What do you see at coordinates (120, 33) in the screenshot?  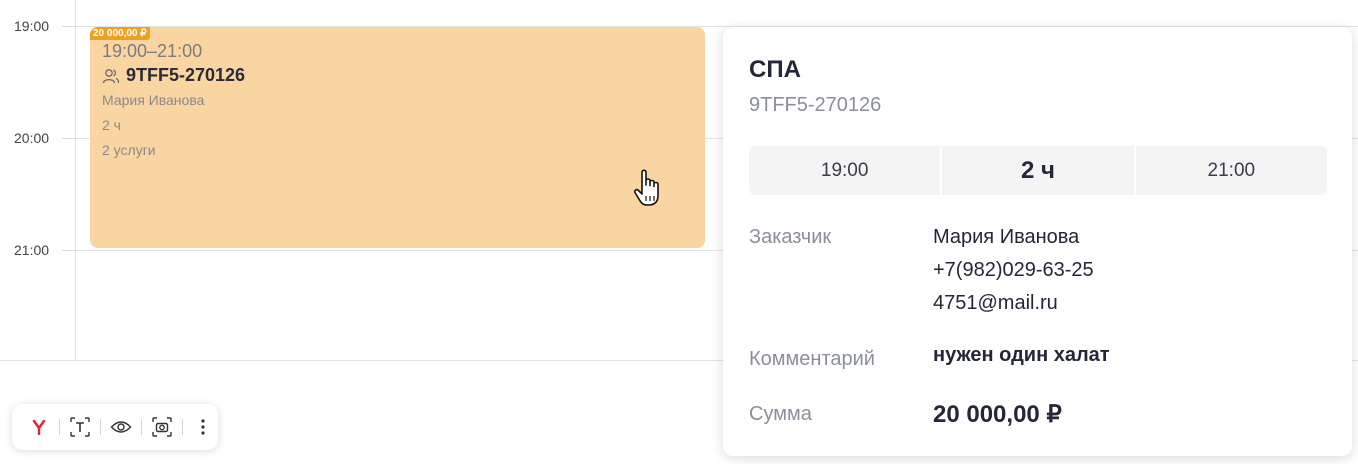 I see `price-badge: 20 000,00 ₽` at bounding box center [120, 33].